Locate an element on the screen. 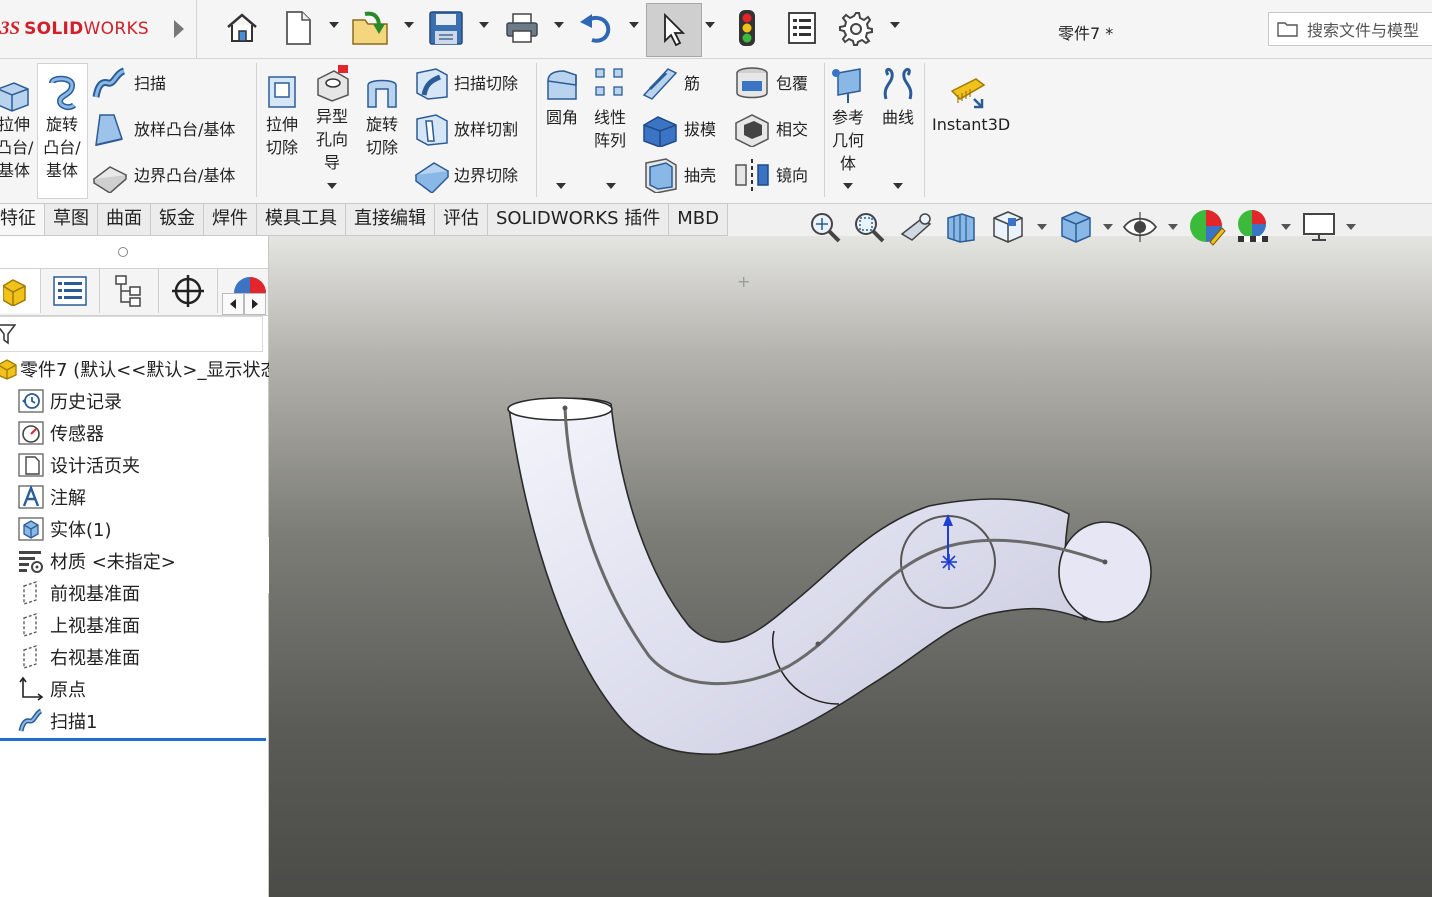 This screenshot has width=1432, height=897. tree-item-design-binder: 设计活页夹 is located at coordinates (79, 465).